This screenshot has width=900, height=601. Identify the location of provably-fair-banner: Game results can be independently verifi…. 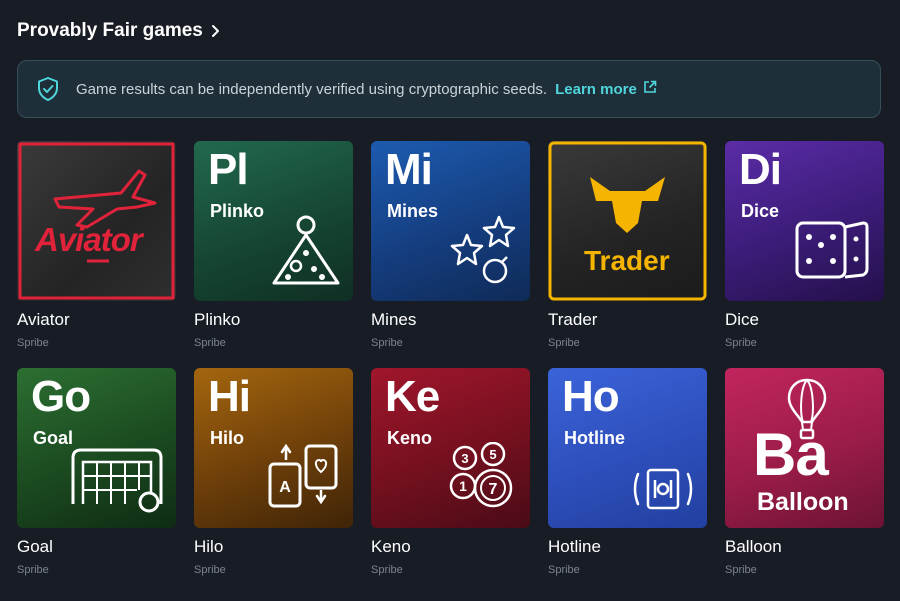
(449, 89).